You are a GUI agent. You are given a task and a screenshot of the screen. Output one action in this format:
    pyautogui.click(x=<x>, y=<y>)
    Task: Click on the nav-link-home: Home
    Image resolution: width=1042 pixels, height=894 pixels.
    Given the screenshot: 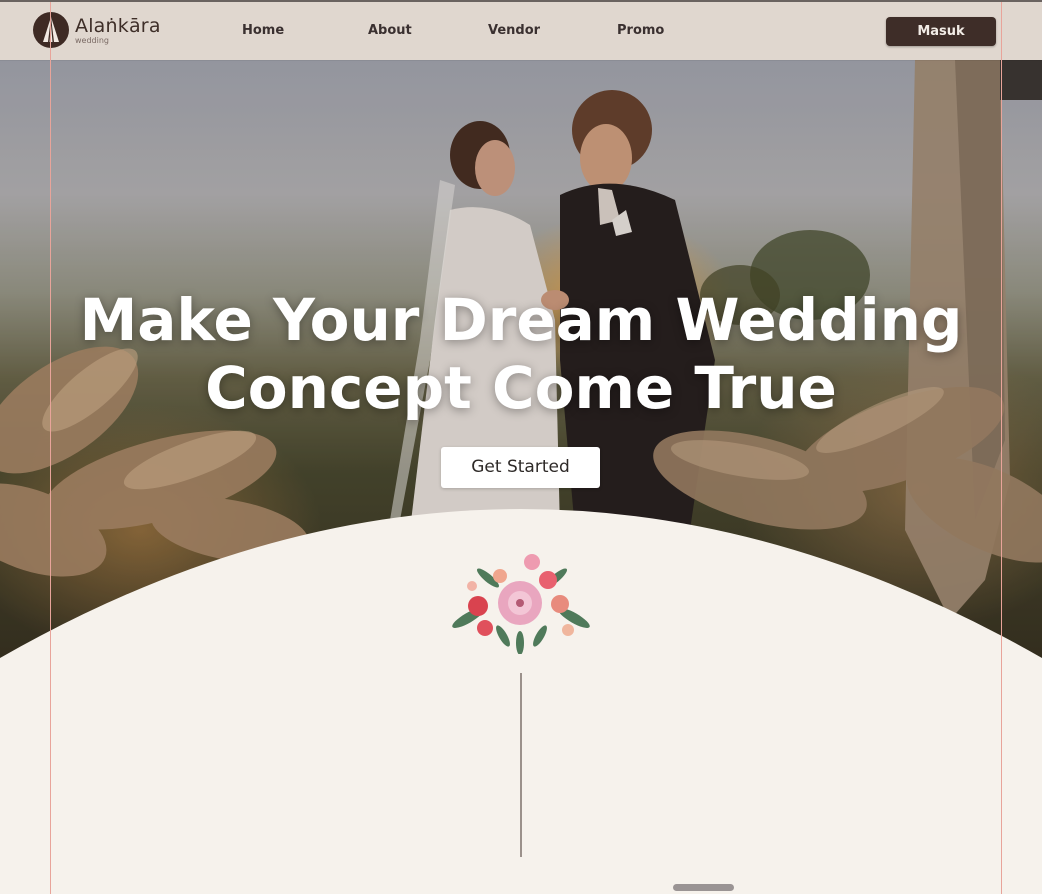 What is the action you would take?
    pyautogui.click(x=263, y=31)
    